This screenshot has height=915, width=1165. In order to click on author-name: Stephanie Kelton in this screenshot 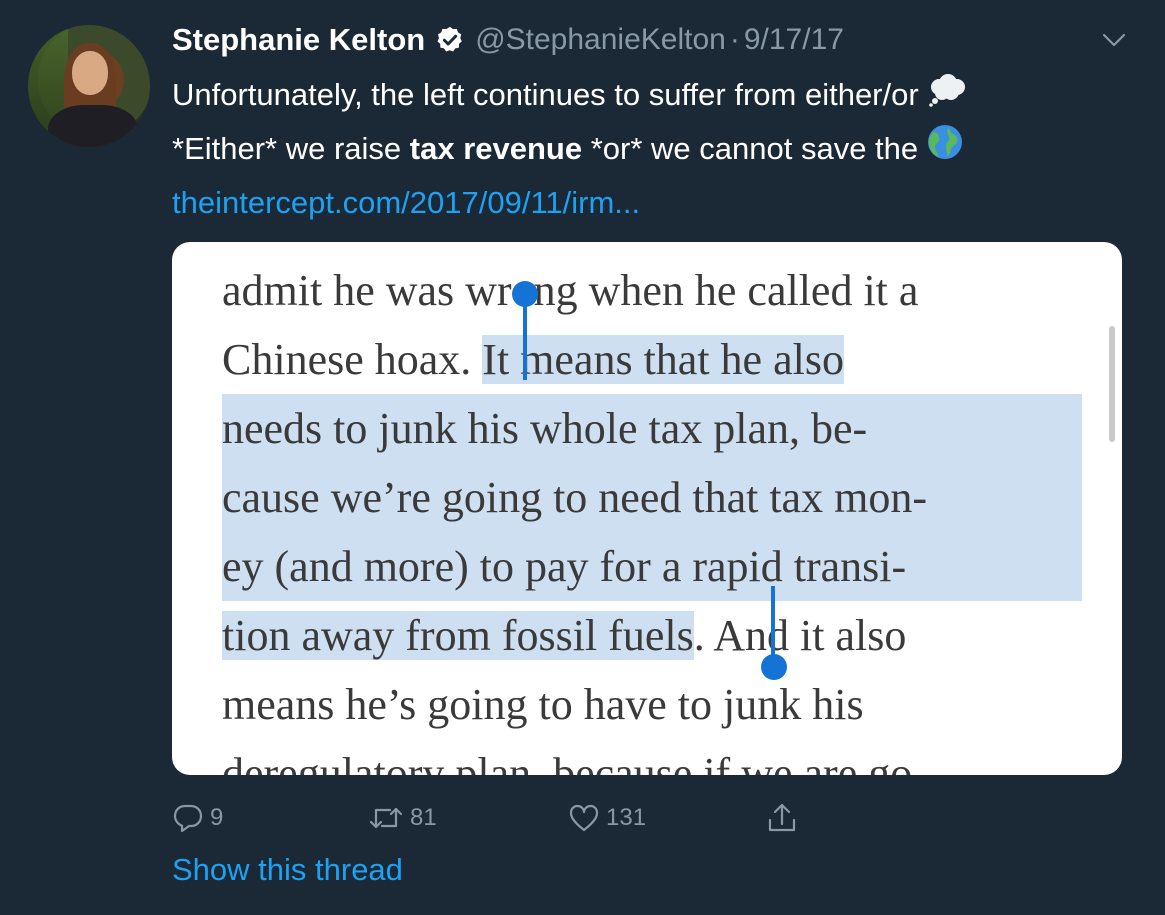, I will do `click(298, 40)`.